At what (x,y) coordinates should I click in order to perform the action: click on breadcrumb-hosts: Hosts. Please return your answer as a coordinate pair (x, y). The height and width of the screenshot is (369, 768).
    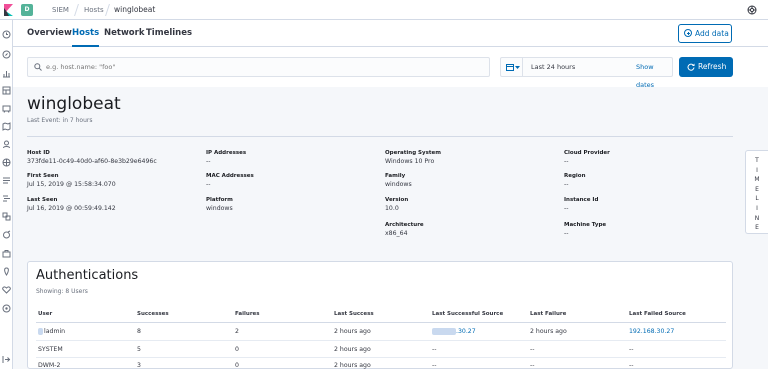
    Looking at the image, I should click on (94, 10).